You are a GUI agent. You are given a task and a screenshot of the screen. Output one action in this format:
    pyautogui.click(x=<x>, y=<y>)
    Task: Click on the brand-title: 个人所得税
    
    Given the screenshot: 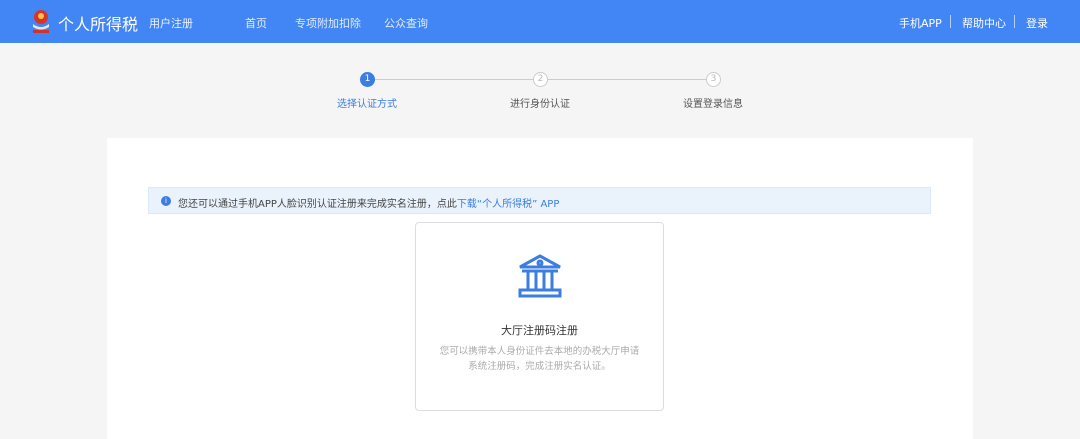 What is the action you would take?
    pyautogui.click(x=98, y=23)
    